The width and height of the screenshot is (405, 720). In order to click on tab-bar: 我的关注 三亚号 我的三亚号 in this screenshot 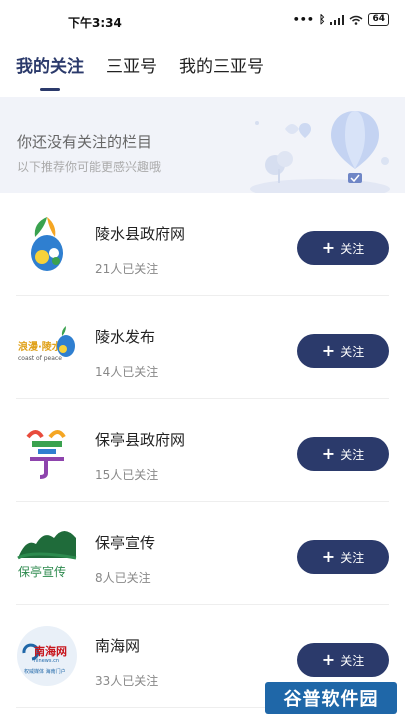, I will do `click(202, 63)`.